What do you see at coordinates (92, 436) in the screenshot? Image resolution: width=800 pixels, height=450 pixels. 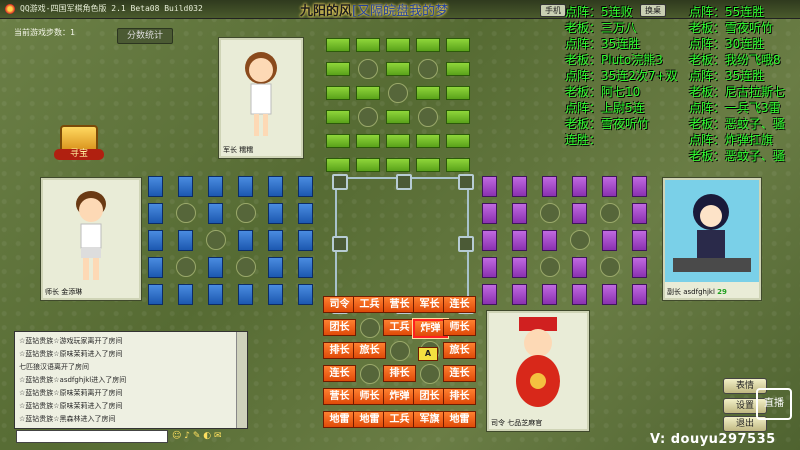 I see `chat-input` at bounding box center [92, 436].